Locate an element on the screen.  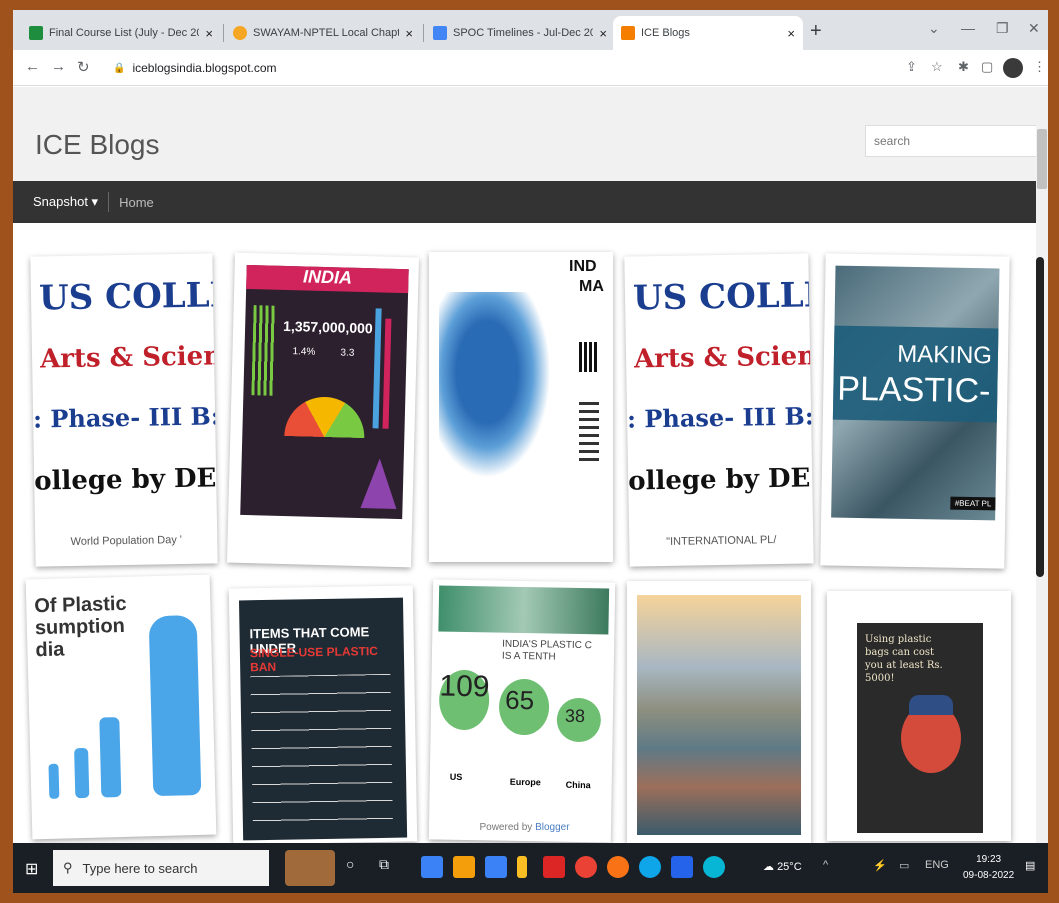
weather-icon: ☁ is located at coordinates (768, 867).